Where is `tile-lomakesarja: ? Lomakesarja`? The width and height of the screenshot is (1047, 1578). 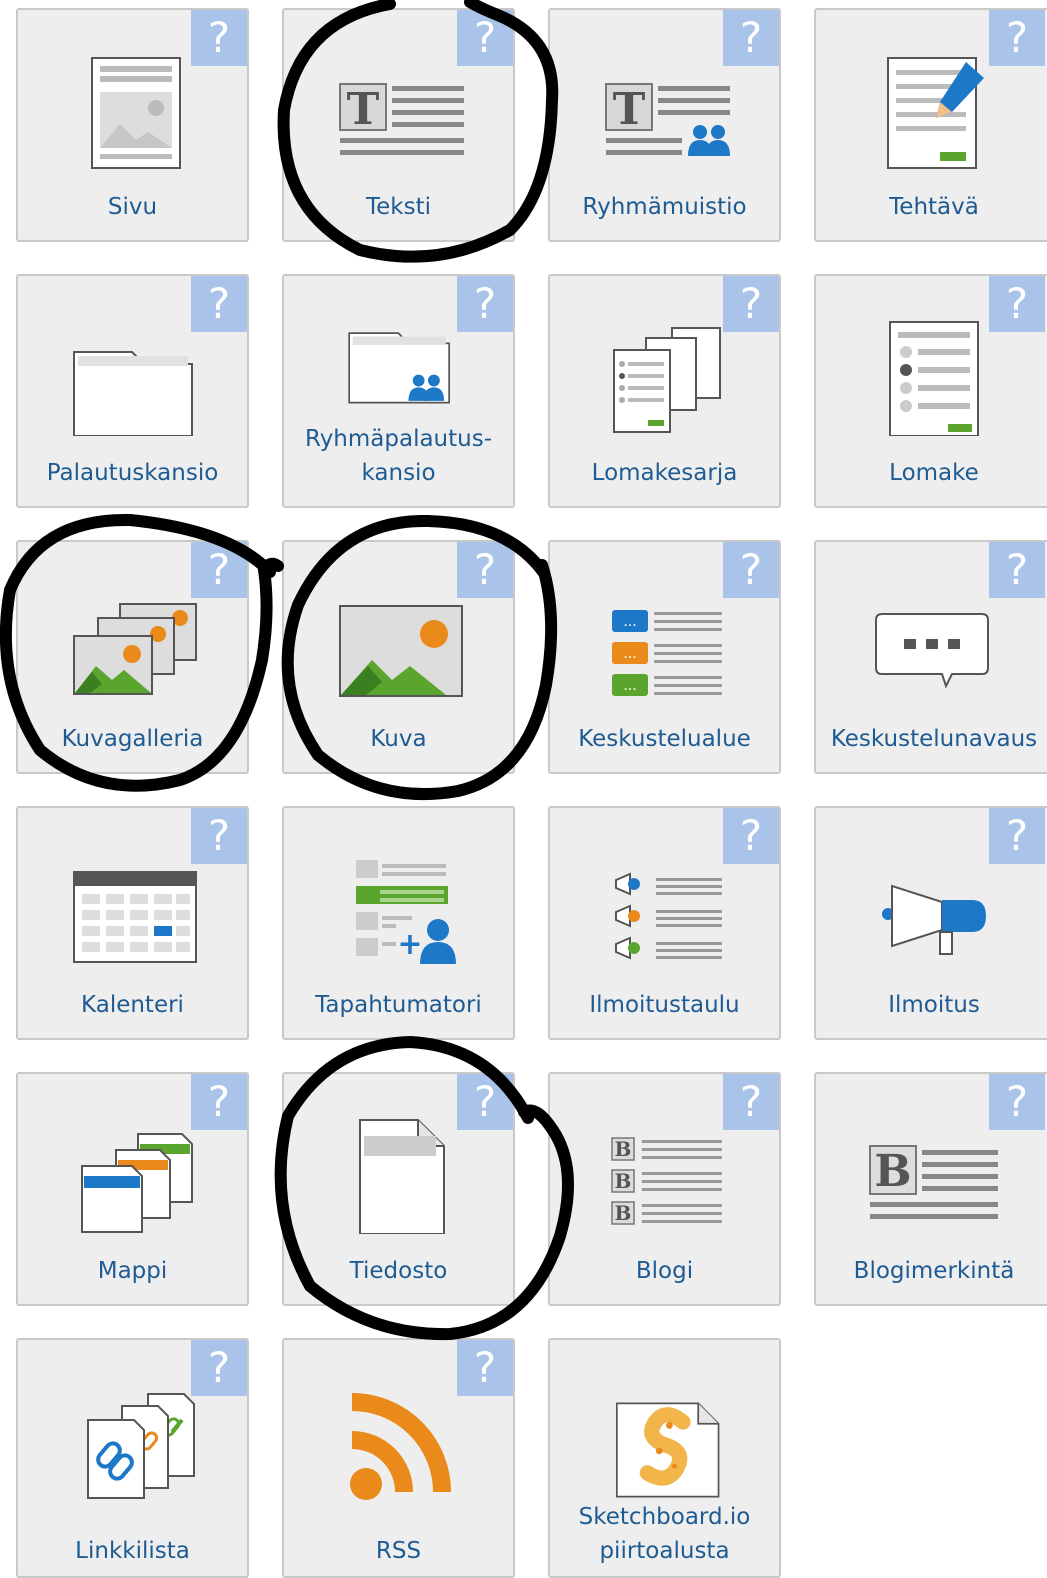
tile-lomakesarja: ? Lomakesarja is located at coordinates (664, 391).